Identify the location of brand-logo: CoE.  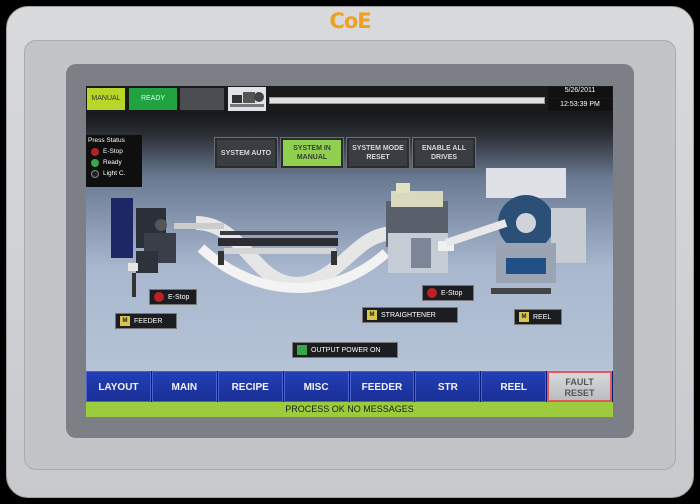
(350, 21).